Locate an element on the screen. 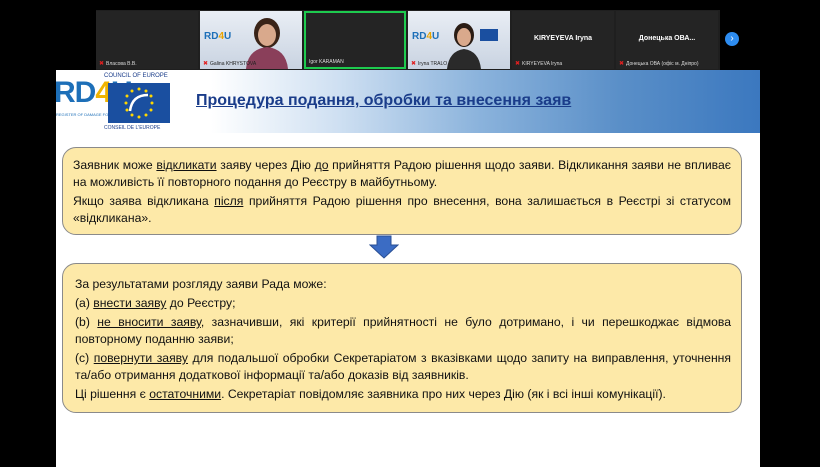 Image resolution: width=820 pixels, height=467 pixels. participant-name: Iryna TRALO is located at coordinates (433, 64).